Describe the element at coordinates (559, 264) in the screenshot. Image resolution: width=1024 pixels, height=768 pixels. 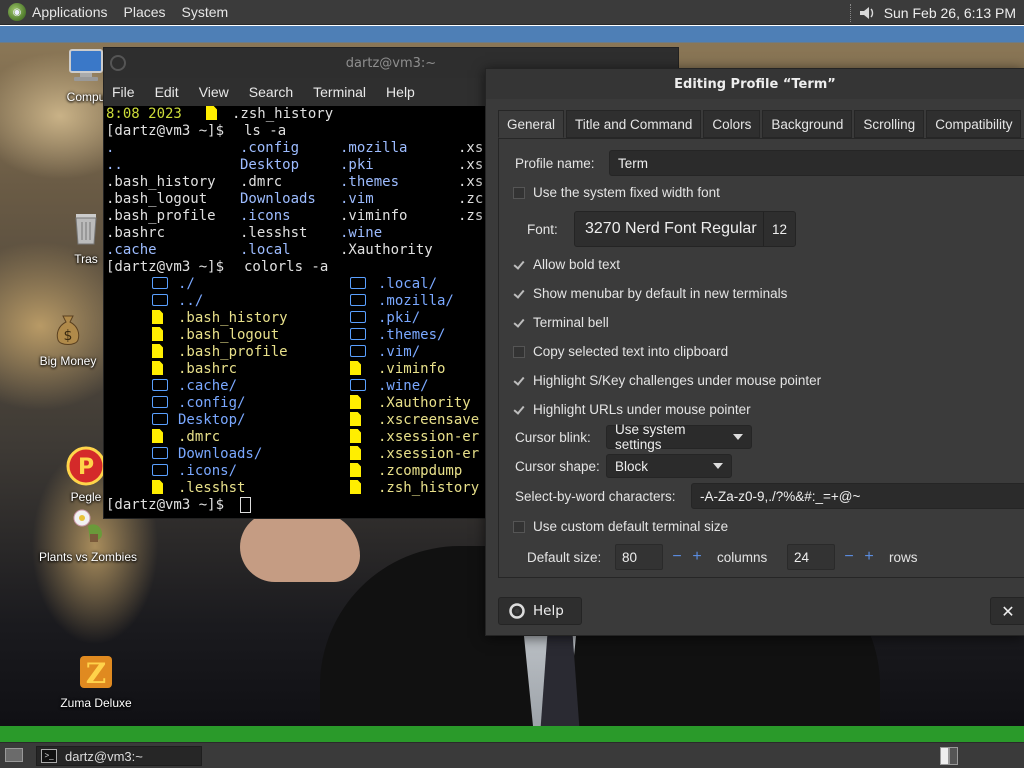
I see `allow-bold-row: Allow bold text` at that location.